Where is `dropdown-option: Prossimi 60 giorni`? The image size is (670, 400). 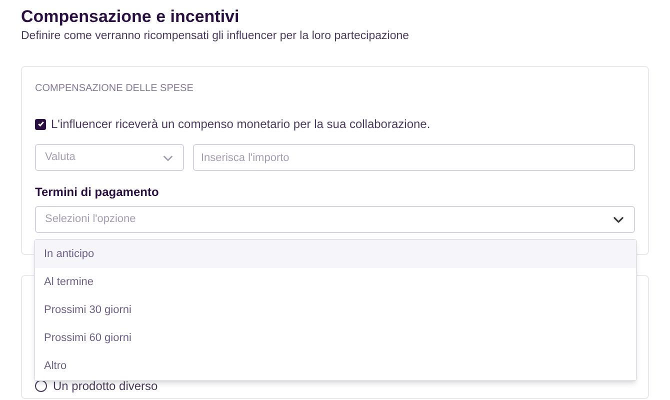 dropdown-option: Prossimi 60 giorni is located at coordinates (335, 338).